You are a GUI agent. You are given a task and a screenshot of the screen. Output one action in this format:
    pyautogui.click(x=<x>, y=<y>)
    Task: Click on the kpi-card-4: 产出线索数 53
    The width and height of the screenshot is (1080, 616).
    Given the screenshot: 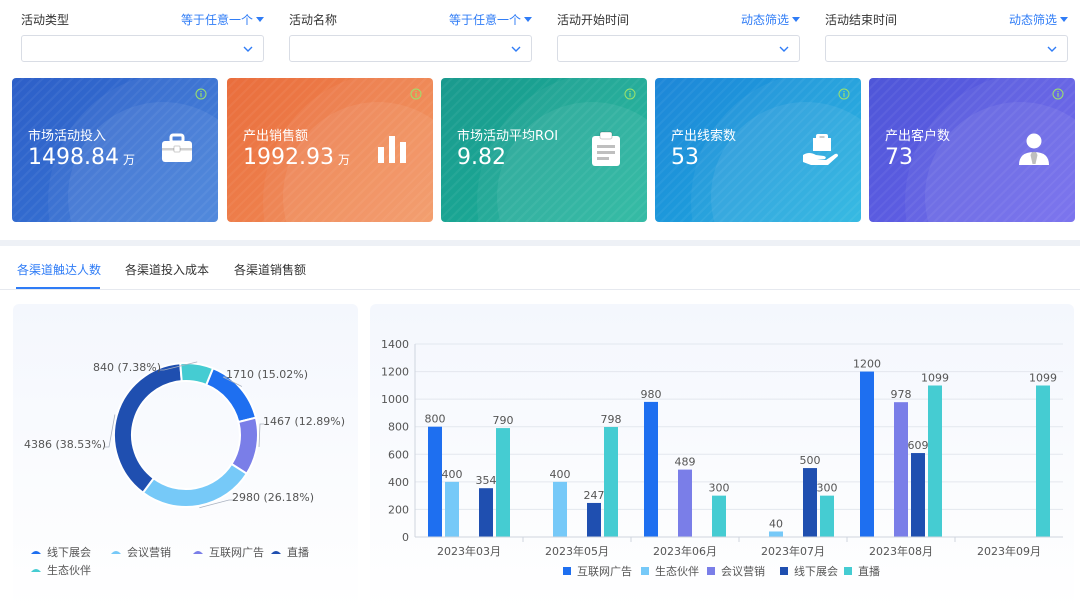 What is the action you would take?
    pyautogui.click(x=758, y=150)
    